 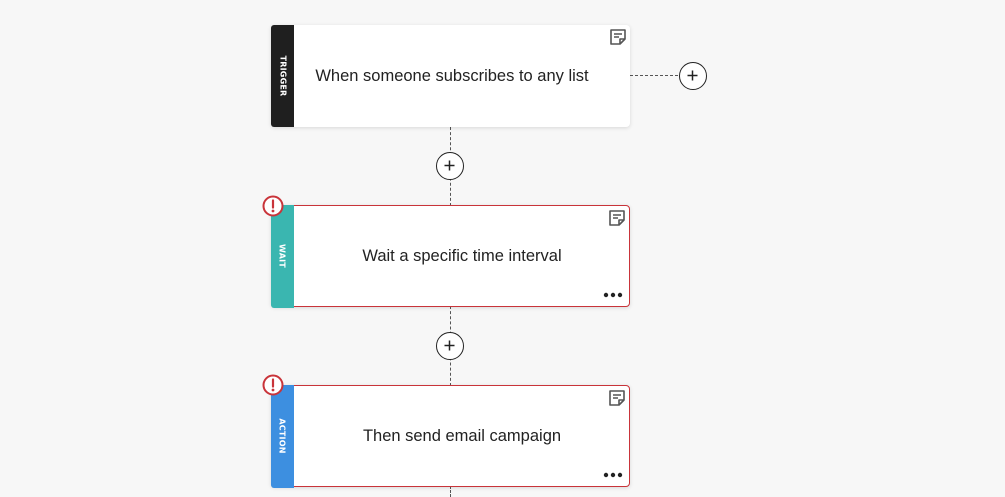 I want to click on node-title: When someone subscribes to any list, so click(x=452, y=75).